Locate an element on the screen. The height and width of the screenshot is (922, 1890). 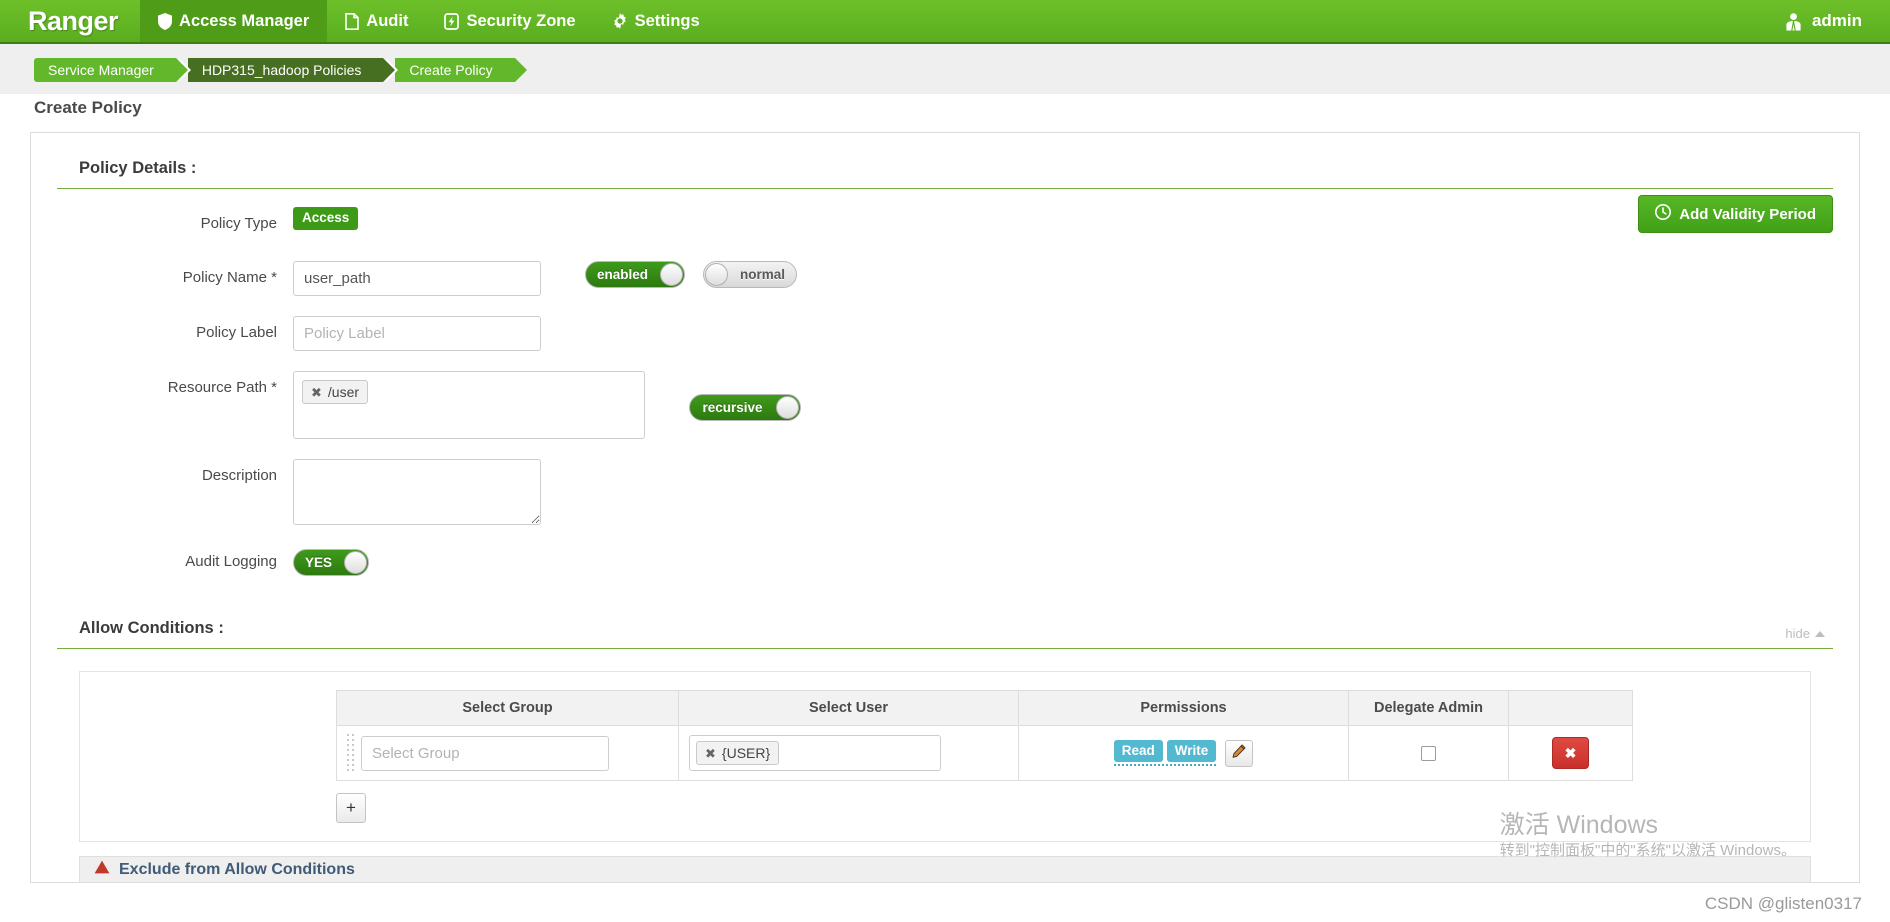
resource-path-toggles: recursive is located at coordinates (745, 407).